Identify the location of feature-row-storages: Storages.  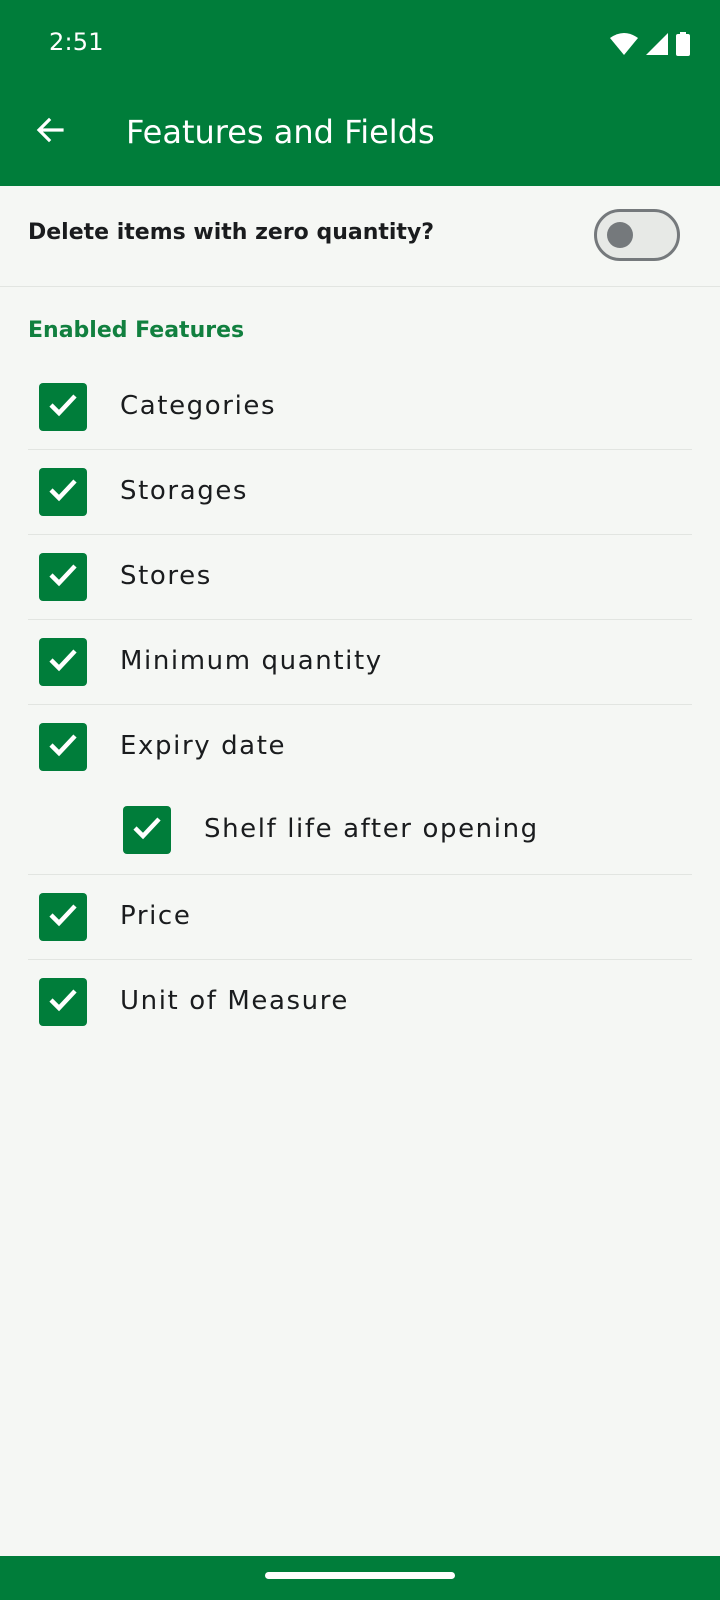
(360, 492).